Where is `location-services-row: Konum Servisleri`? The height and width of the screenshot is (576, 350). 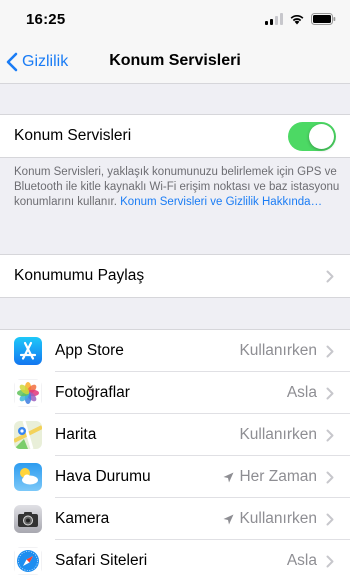 location-services-row: Konum Servisleri is located at coordinates (175, 136).